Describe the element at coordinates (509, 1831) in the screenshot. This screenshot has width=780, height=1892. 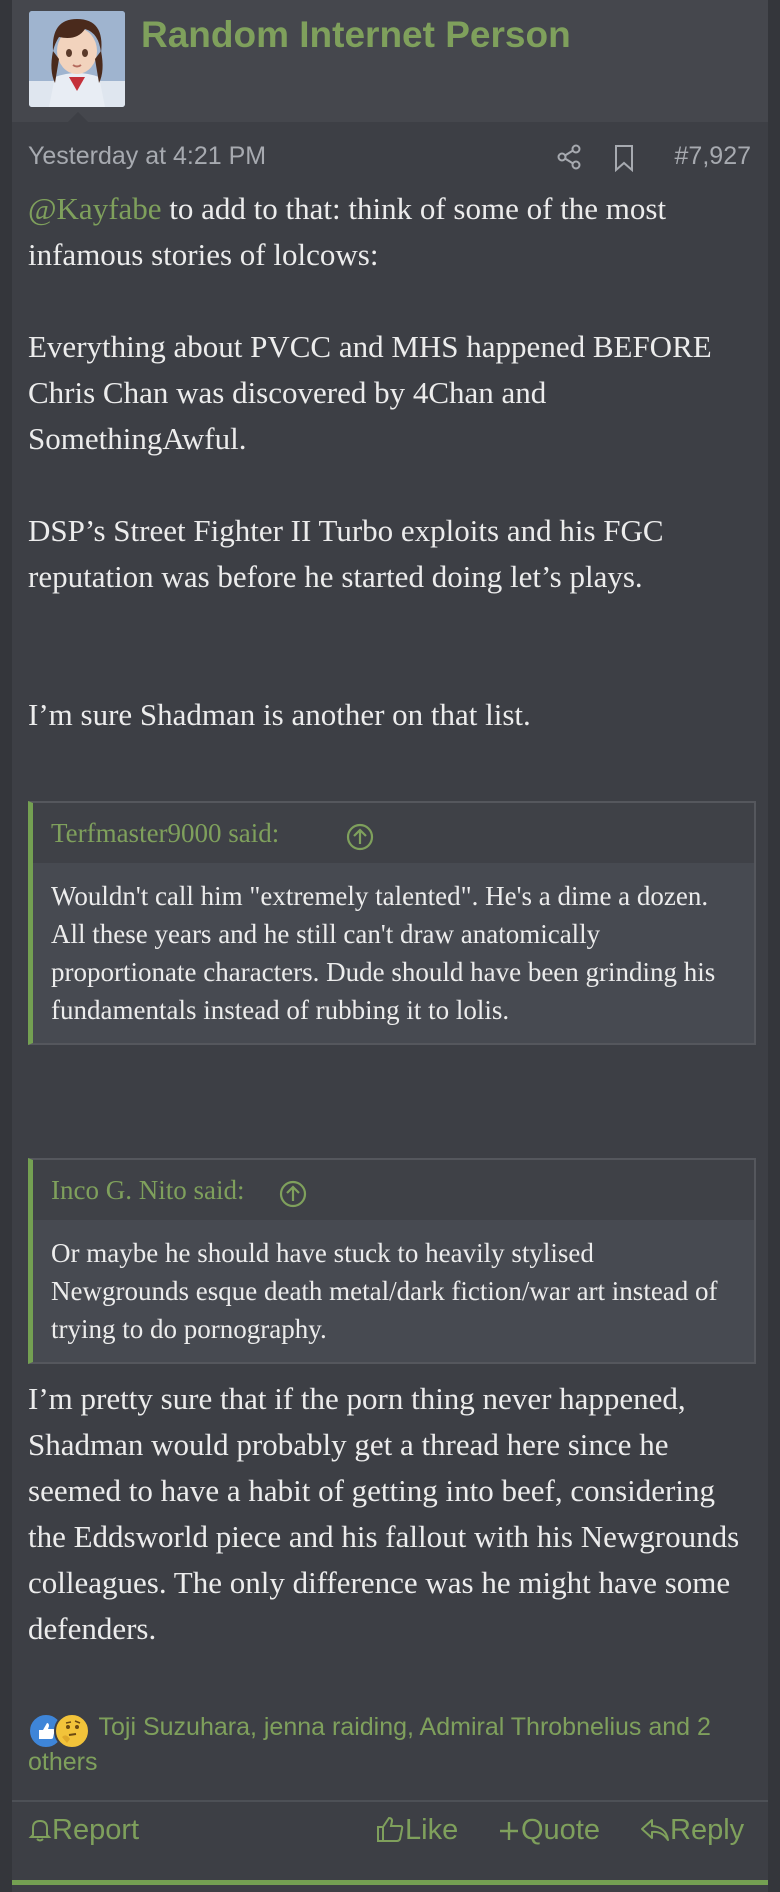
I see `plus-icon` at that location.